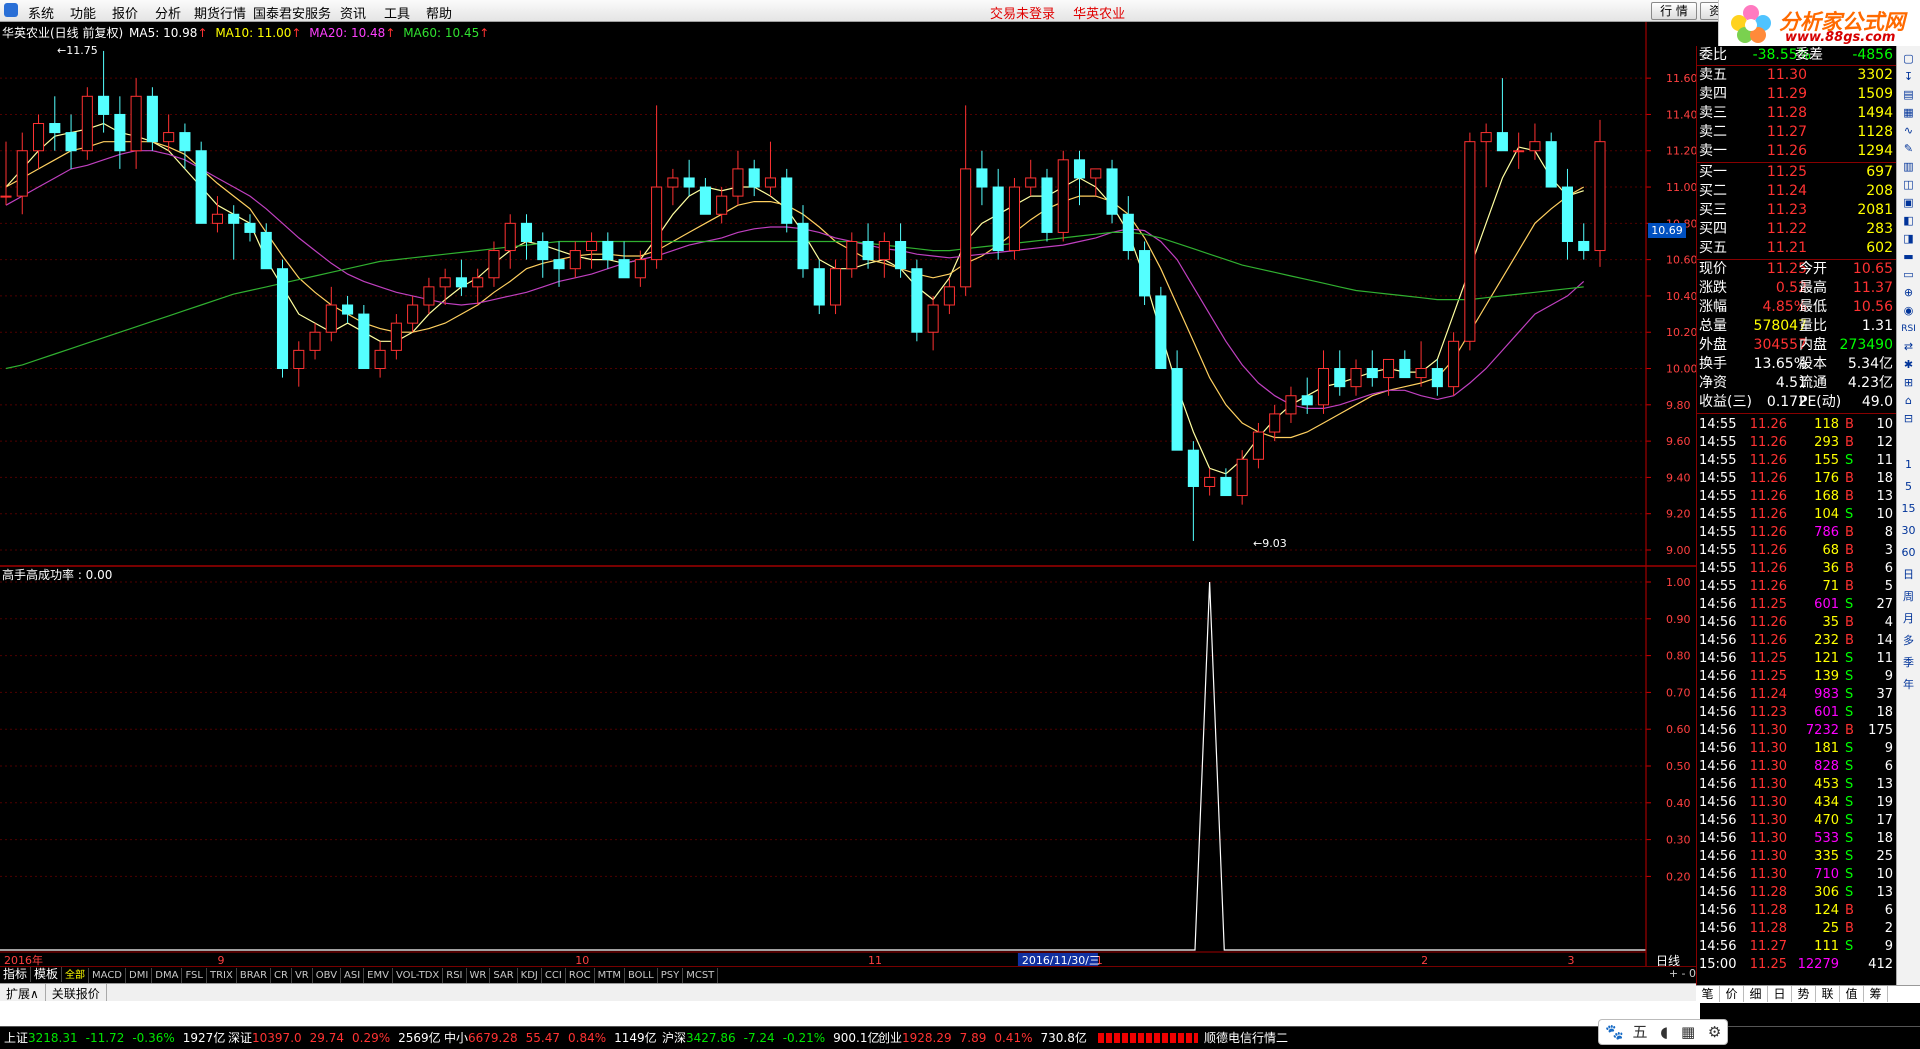 This screenshot has height=1049, width=1920. What do you see at coordinates (292, 12) in the screenshot?
I see `menu-broker-service: 国泰君安服务` at bounding box center [292, 12].